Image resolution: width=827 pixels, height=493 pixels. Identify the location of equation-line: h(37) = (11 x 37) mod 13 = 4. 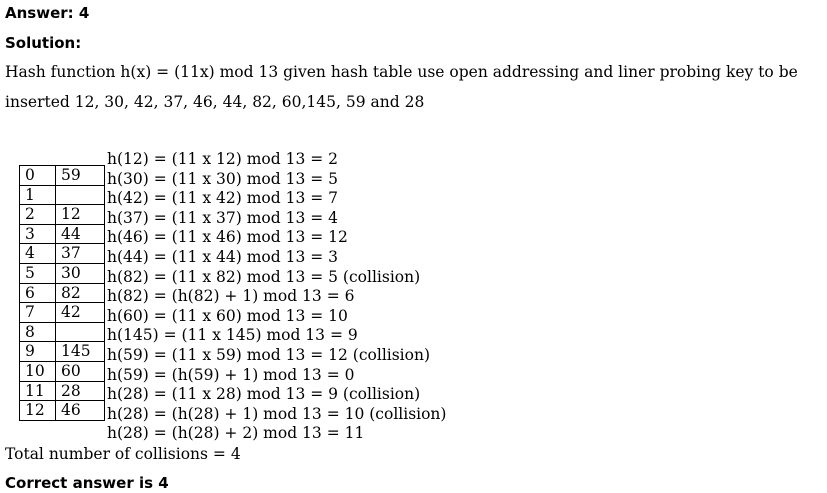
(223, 217).